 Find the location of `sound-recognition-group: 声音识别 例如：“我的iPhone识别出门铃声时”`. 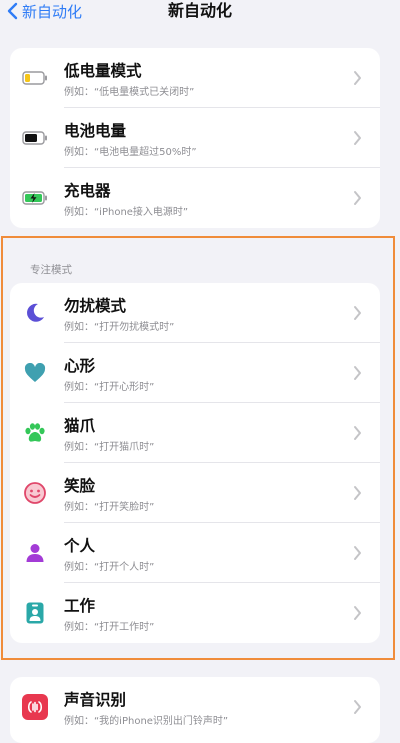

sound-recognition-group: 声音识别 例如：“我的iPhone识别出门铃声时” is located at coordinates (195, 710).